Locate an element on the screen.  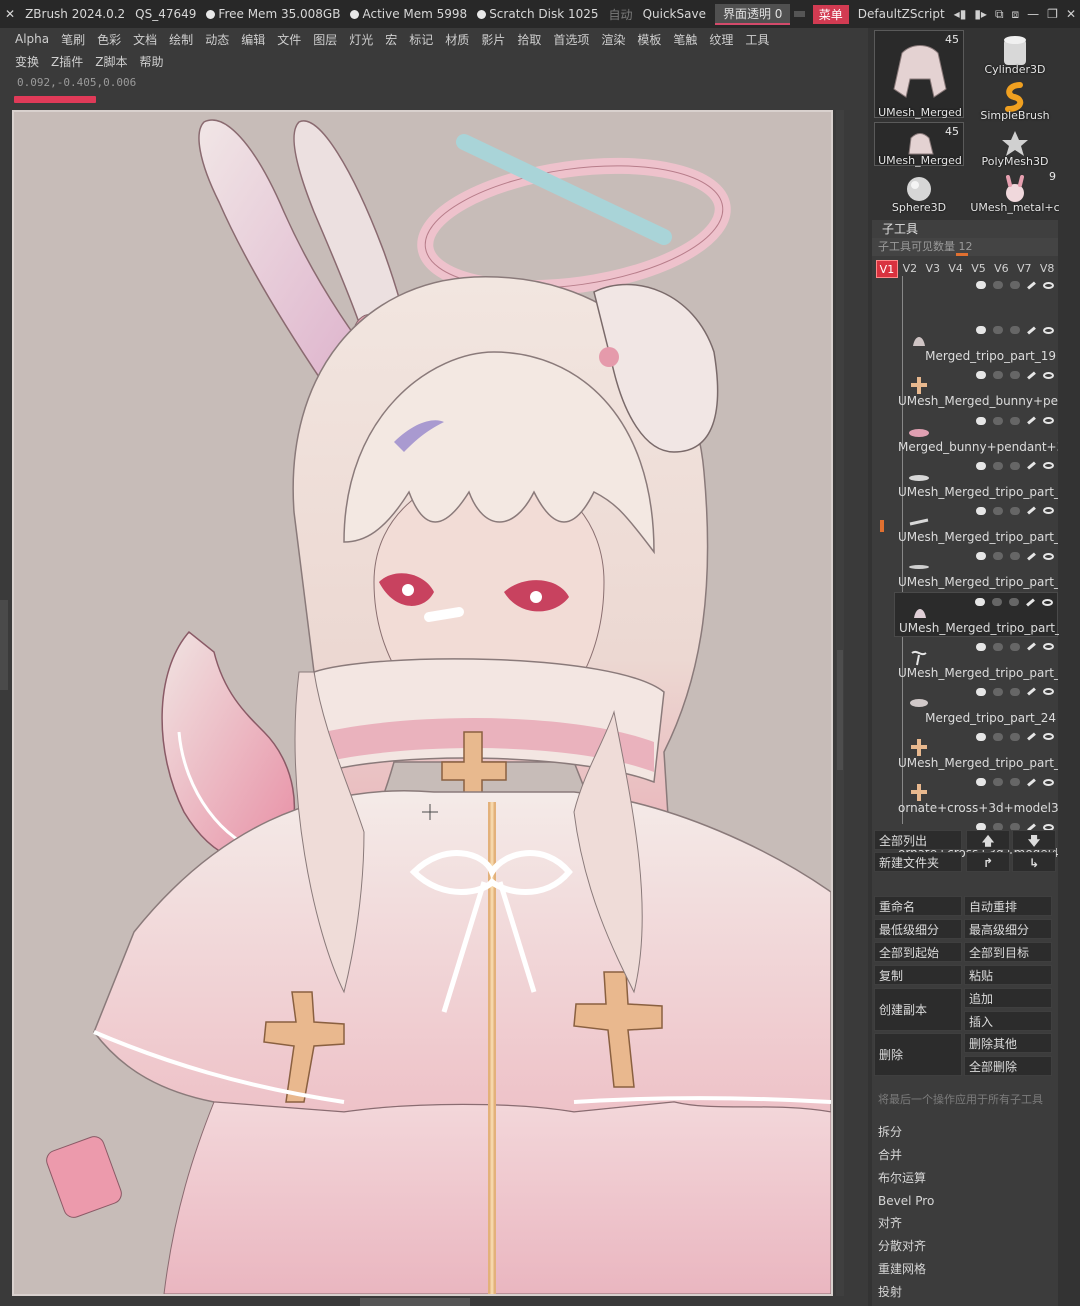
project-button: 投射 is located at coordinates (890, 1292).